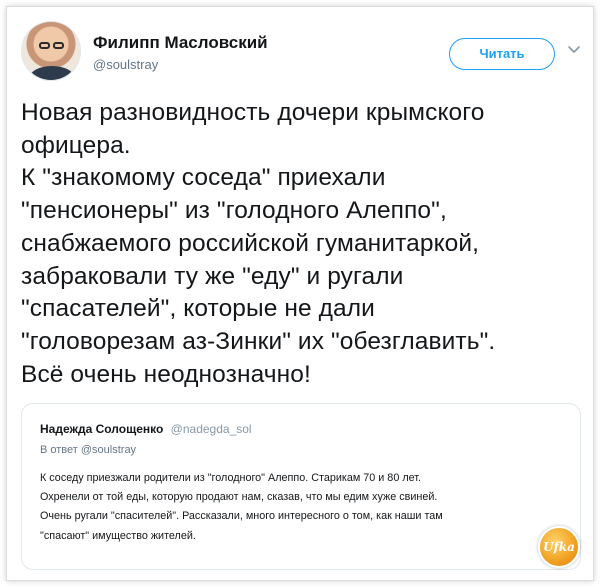 The image size is (600, 587). What do you see at coordinates (574, 50) in the screenshot?
I see `chevron-down-icon` at bounding box center [574, 50].